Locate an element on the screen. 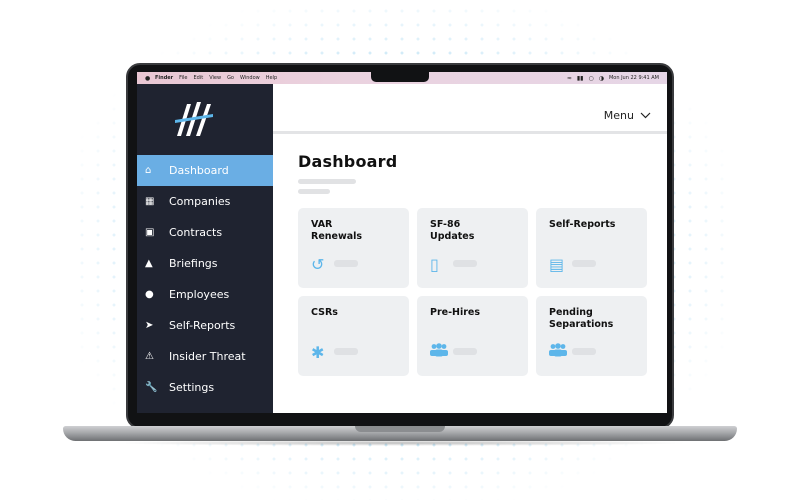 Image resolution: width=800 pixels, height=500 pixels. subtitle-placeholder-short is located at coordinates (314, 191).